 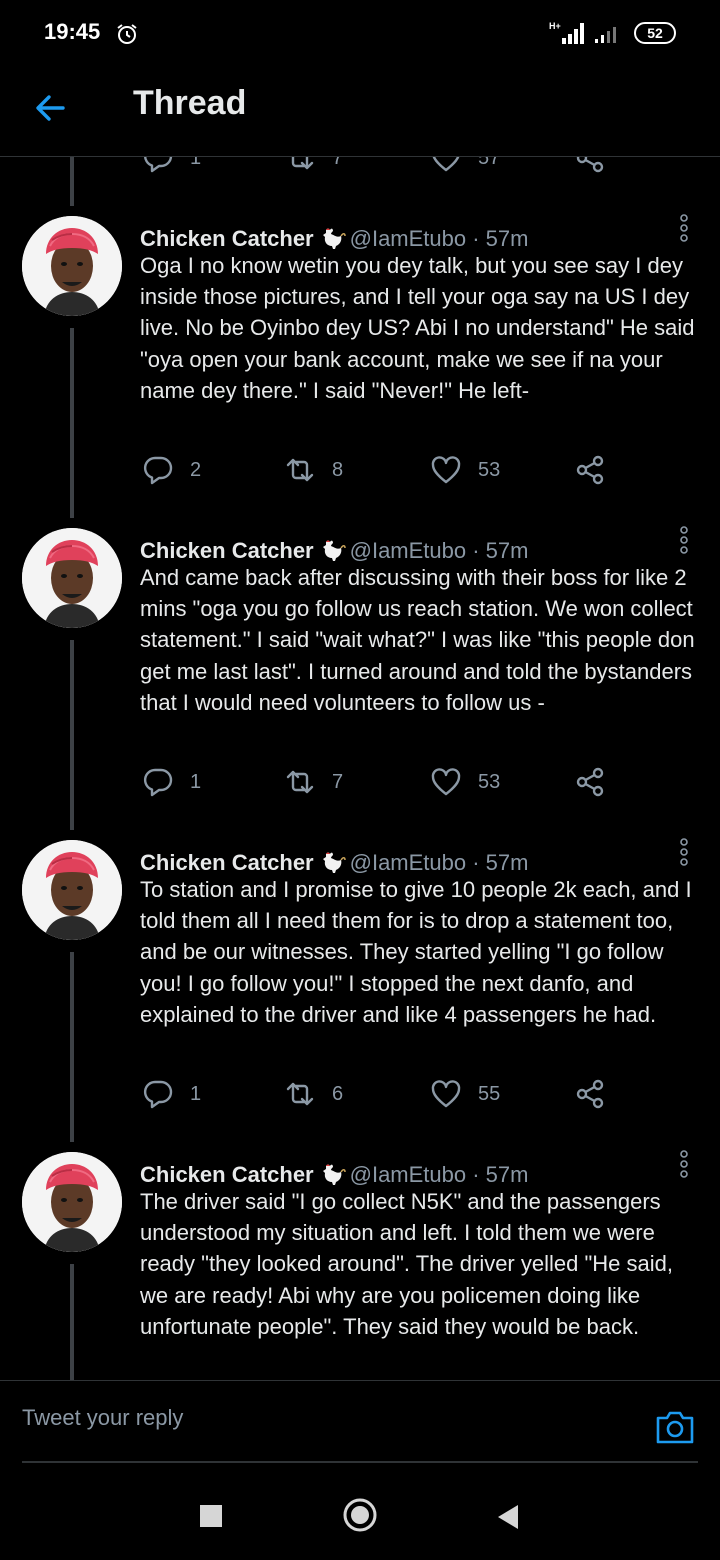 I want to click on system-back-button, so click(x=508, y=1517).